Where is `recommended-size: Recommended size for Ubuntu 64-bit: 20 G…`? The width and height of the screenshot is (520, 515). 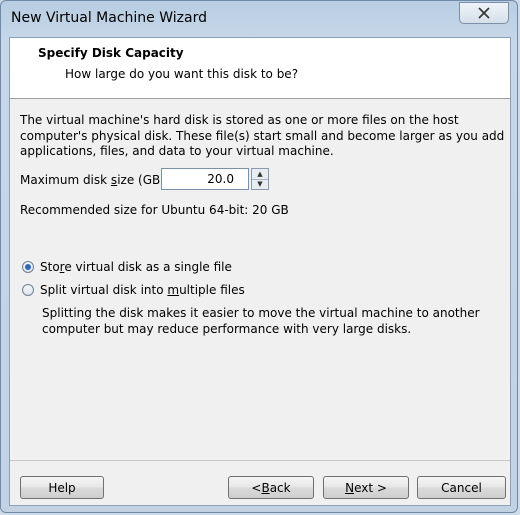 recommended-size: Recommended size for Ubuntu 64-bit: 20 G… is located at coordinates (154, 210).